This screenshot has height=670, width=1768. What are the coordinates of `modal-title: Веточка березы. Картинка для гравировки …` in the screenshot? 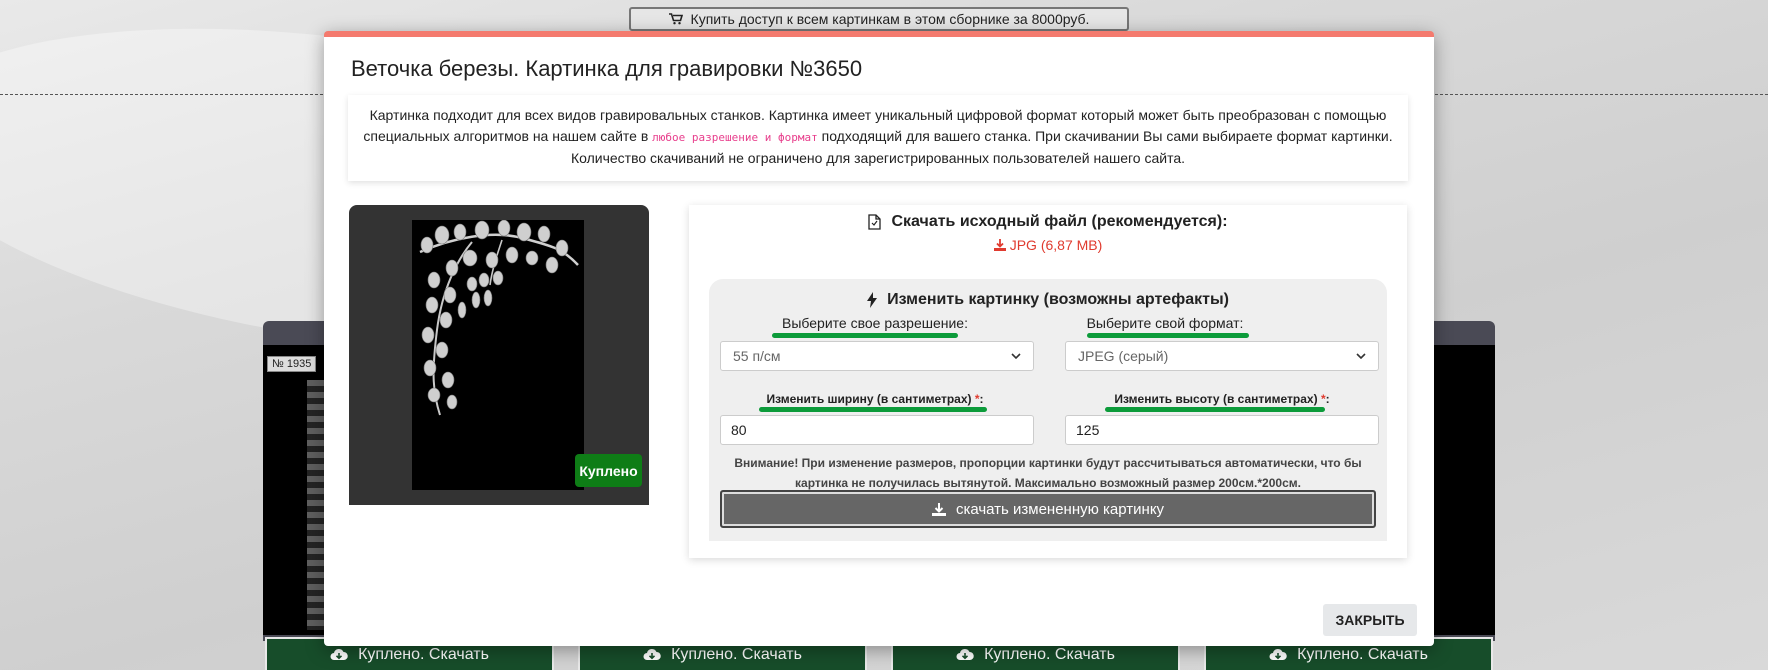 It's located at (607, 68).